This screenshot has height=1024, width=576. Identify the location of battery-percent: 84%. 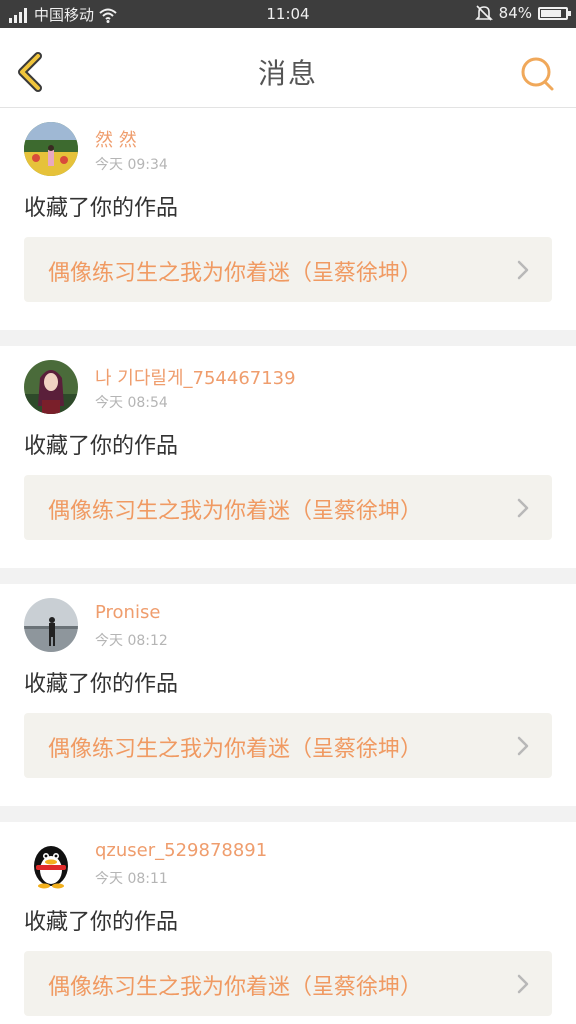
(515, 13).